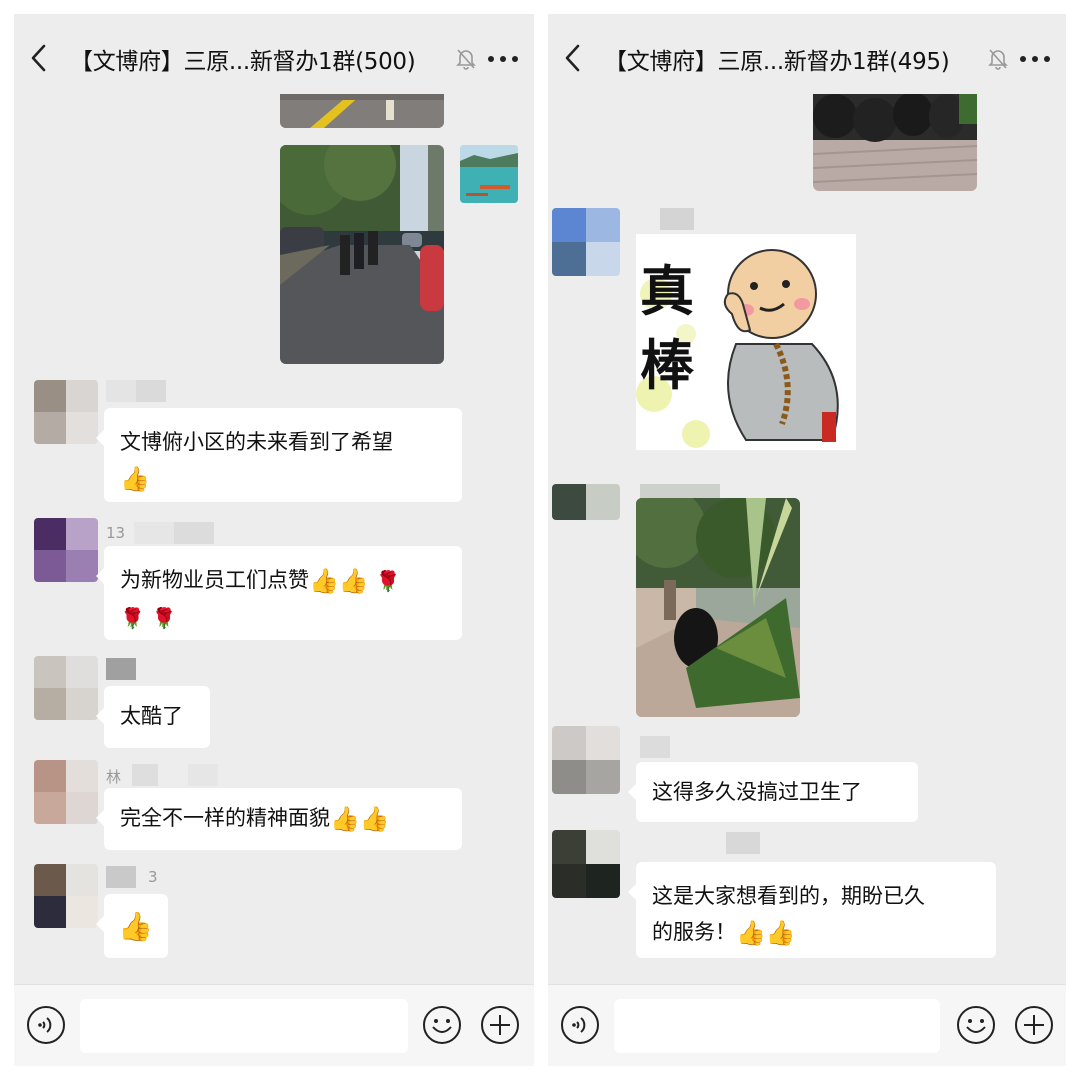  Describe the element at coordinates (746, 342) in the screenshot. I see `sticker-zhen-bang: 真棒` at that location.